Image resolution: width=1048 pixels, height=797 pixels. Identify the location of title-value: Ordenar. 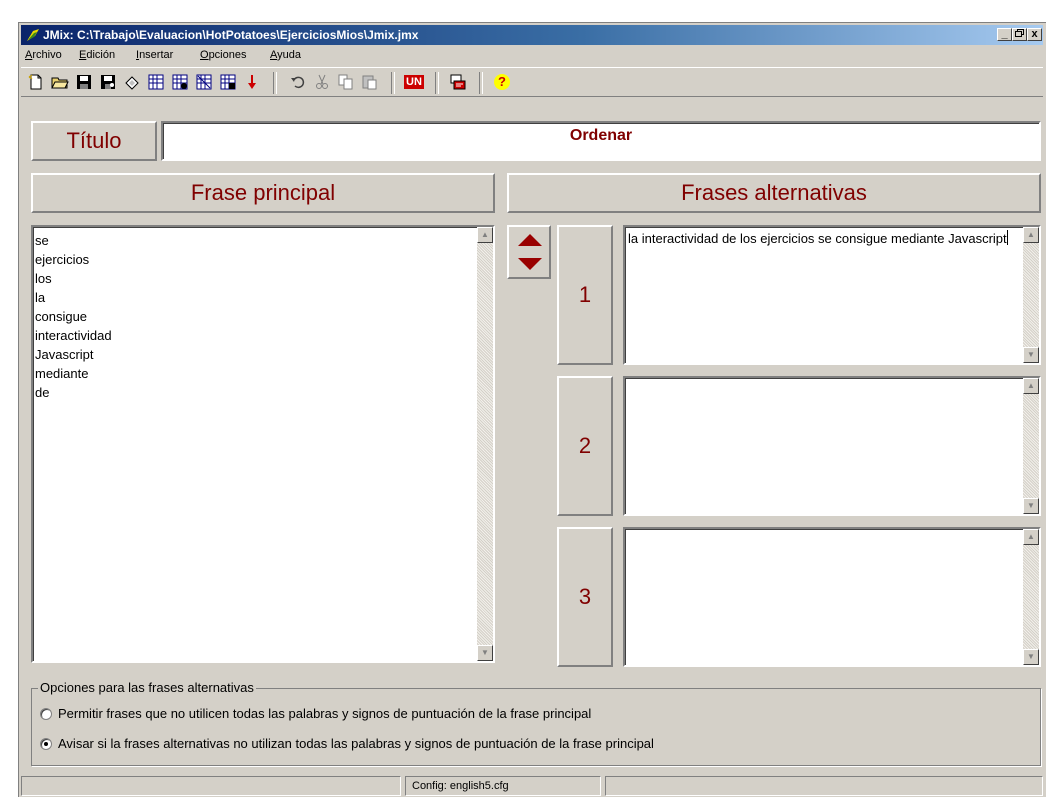
(601, 135).